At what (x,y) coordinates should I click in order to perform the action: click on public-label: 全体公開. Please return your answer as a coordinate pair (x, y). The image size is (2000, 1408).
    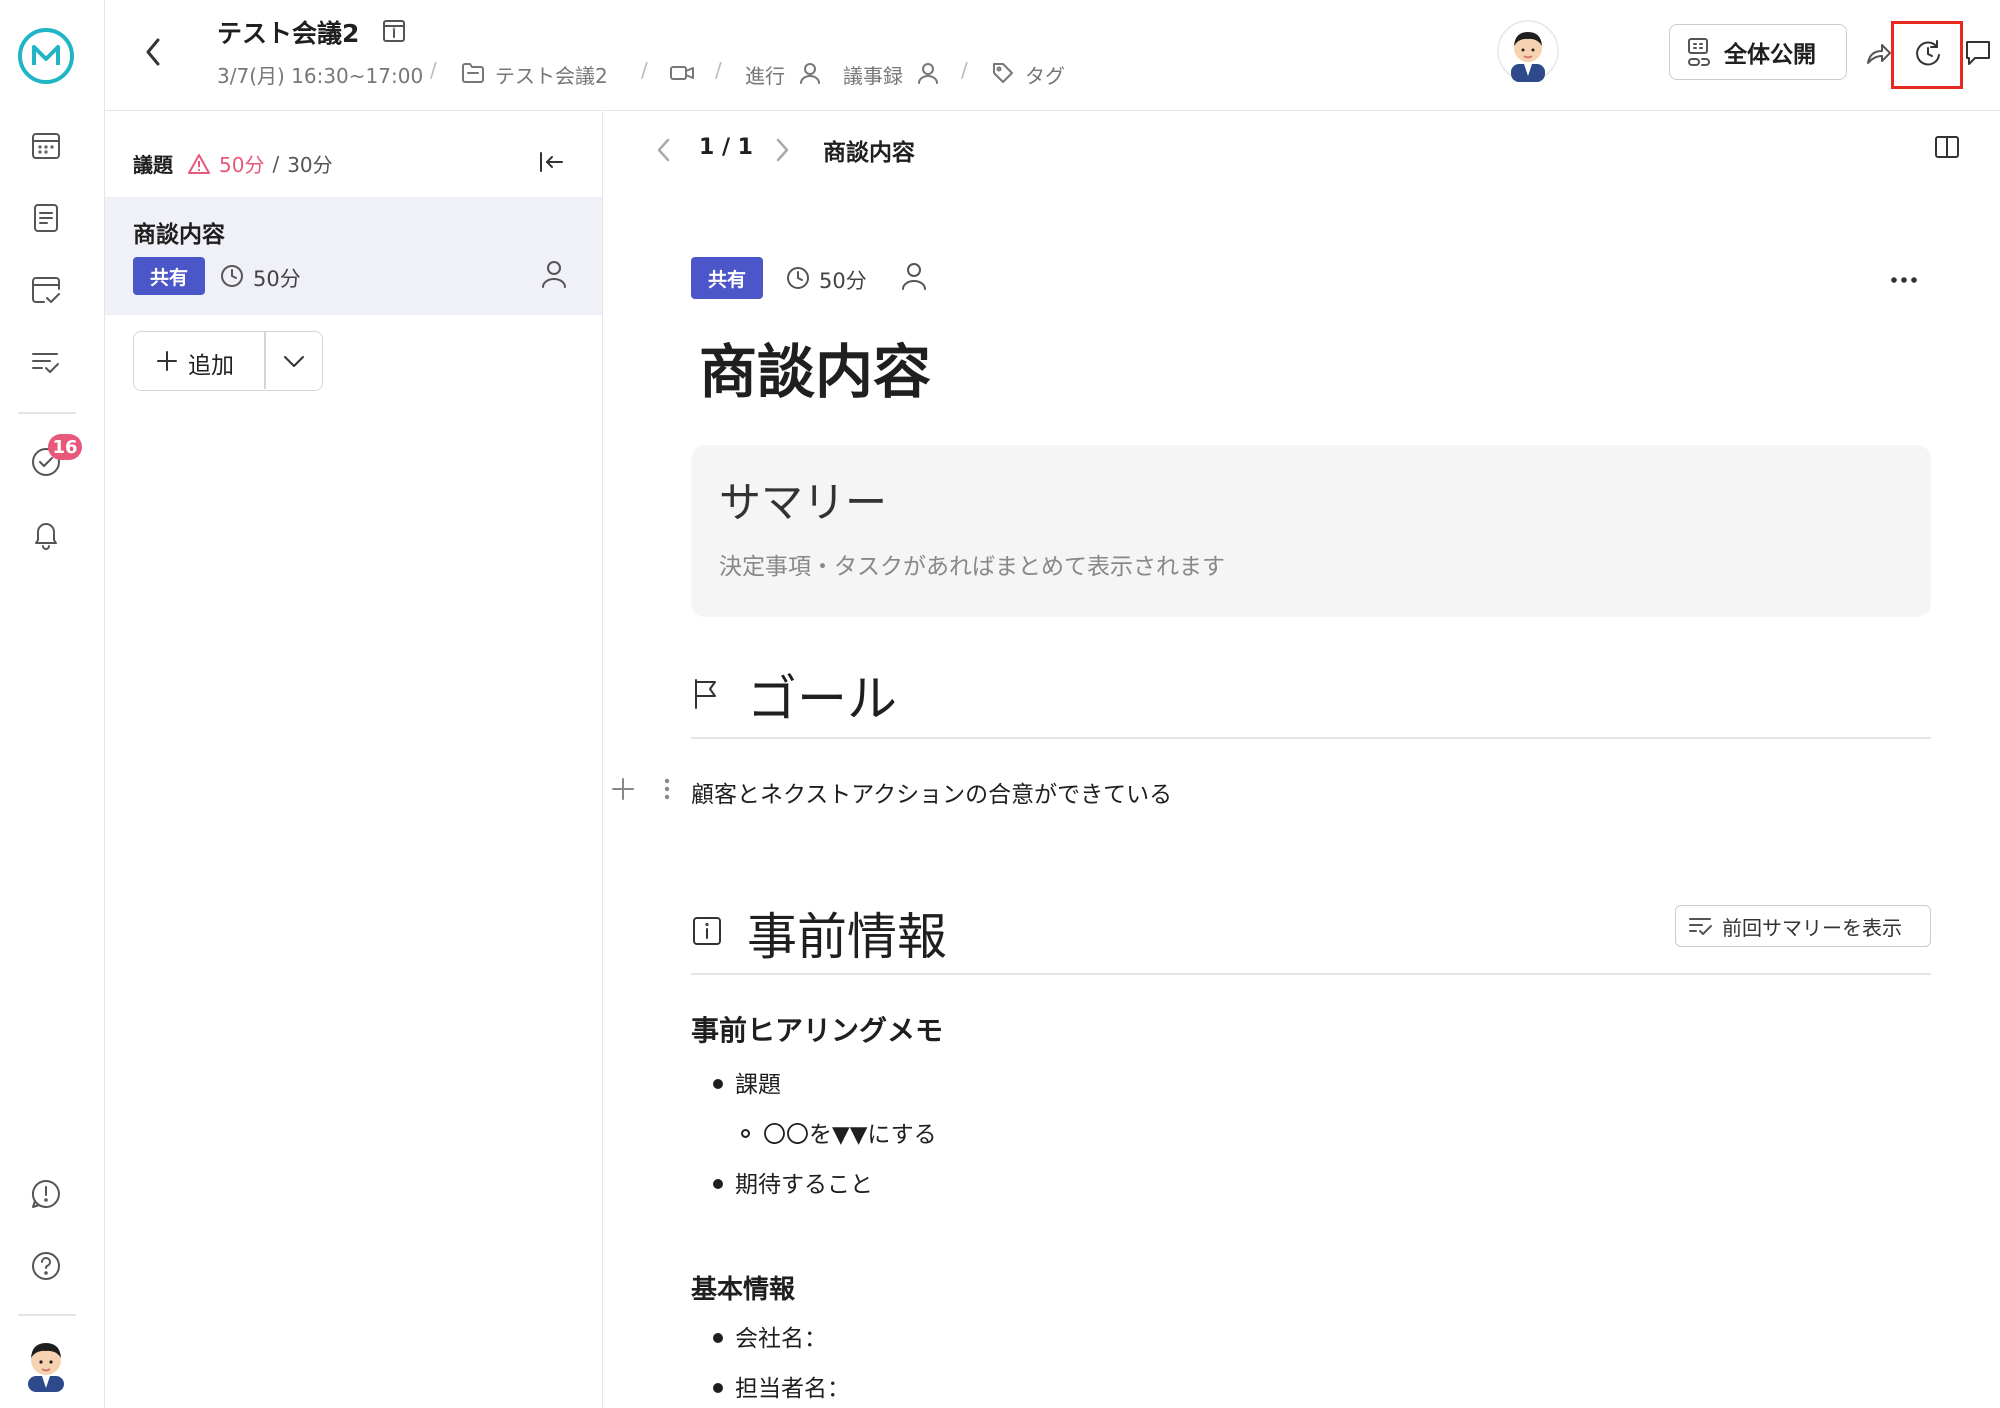
    Looking at the image, I should click on (1770, 55).